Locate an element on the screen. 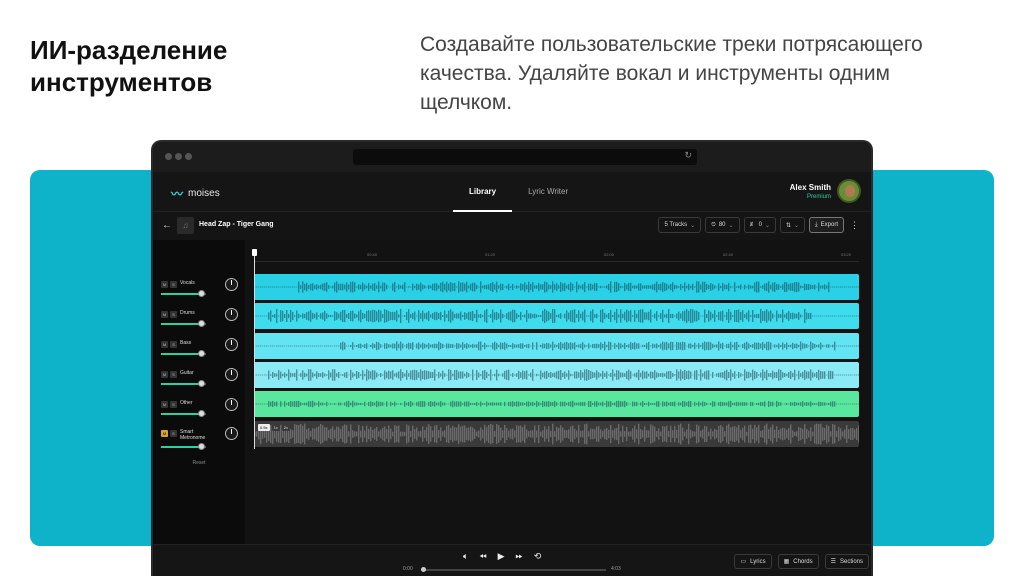  play-icon: ▶ is located at coordinates (501, 556).